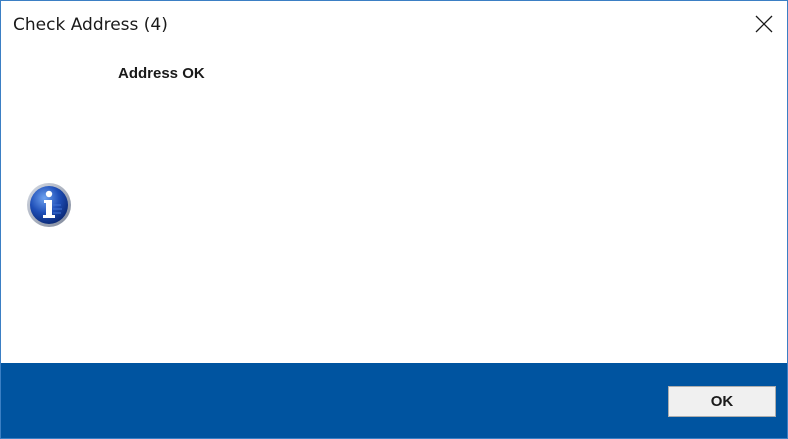 The image size is (788, 439). What do you see at coordinates (394, 24) in the screenshot?
I see `title-bar: Check Address (4)` at bounding box center [394, 24].